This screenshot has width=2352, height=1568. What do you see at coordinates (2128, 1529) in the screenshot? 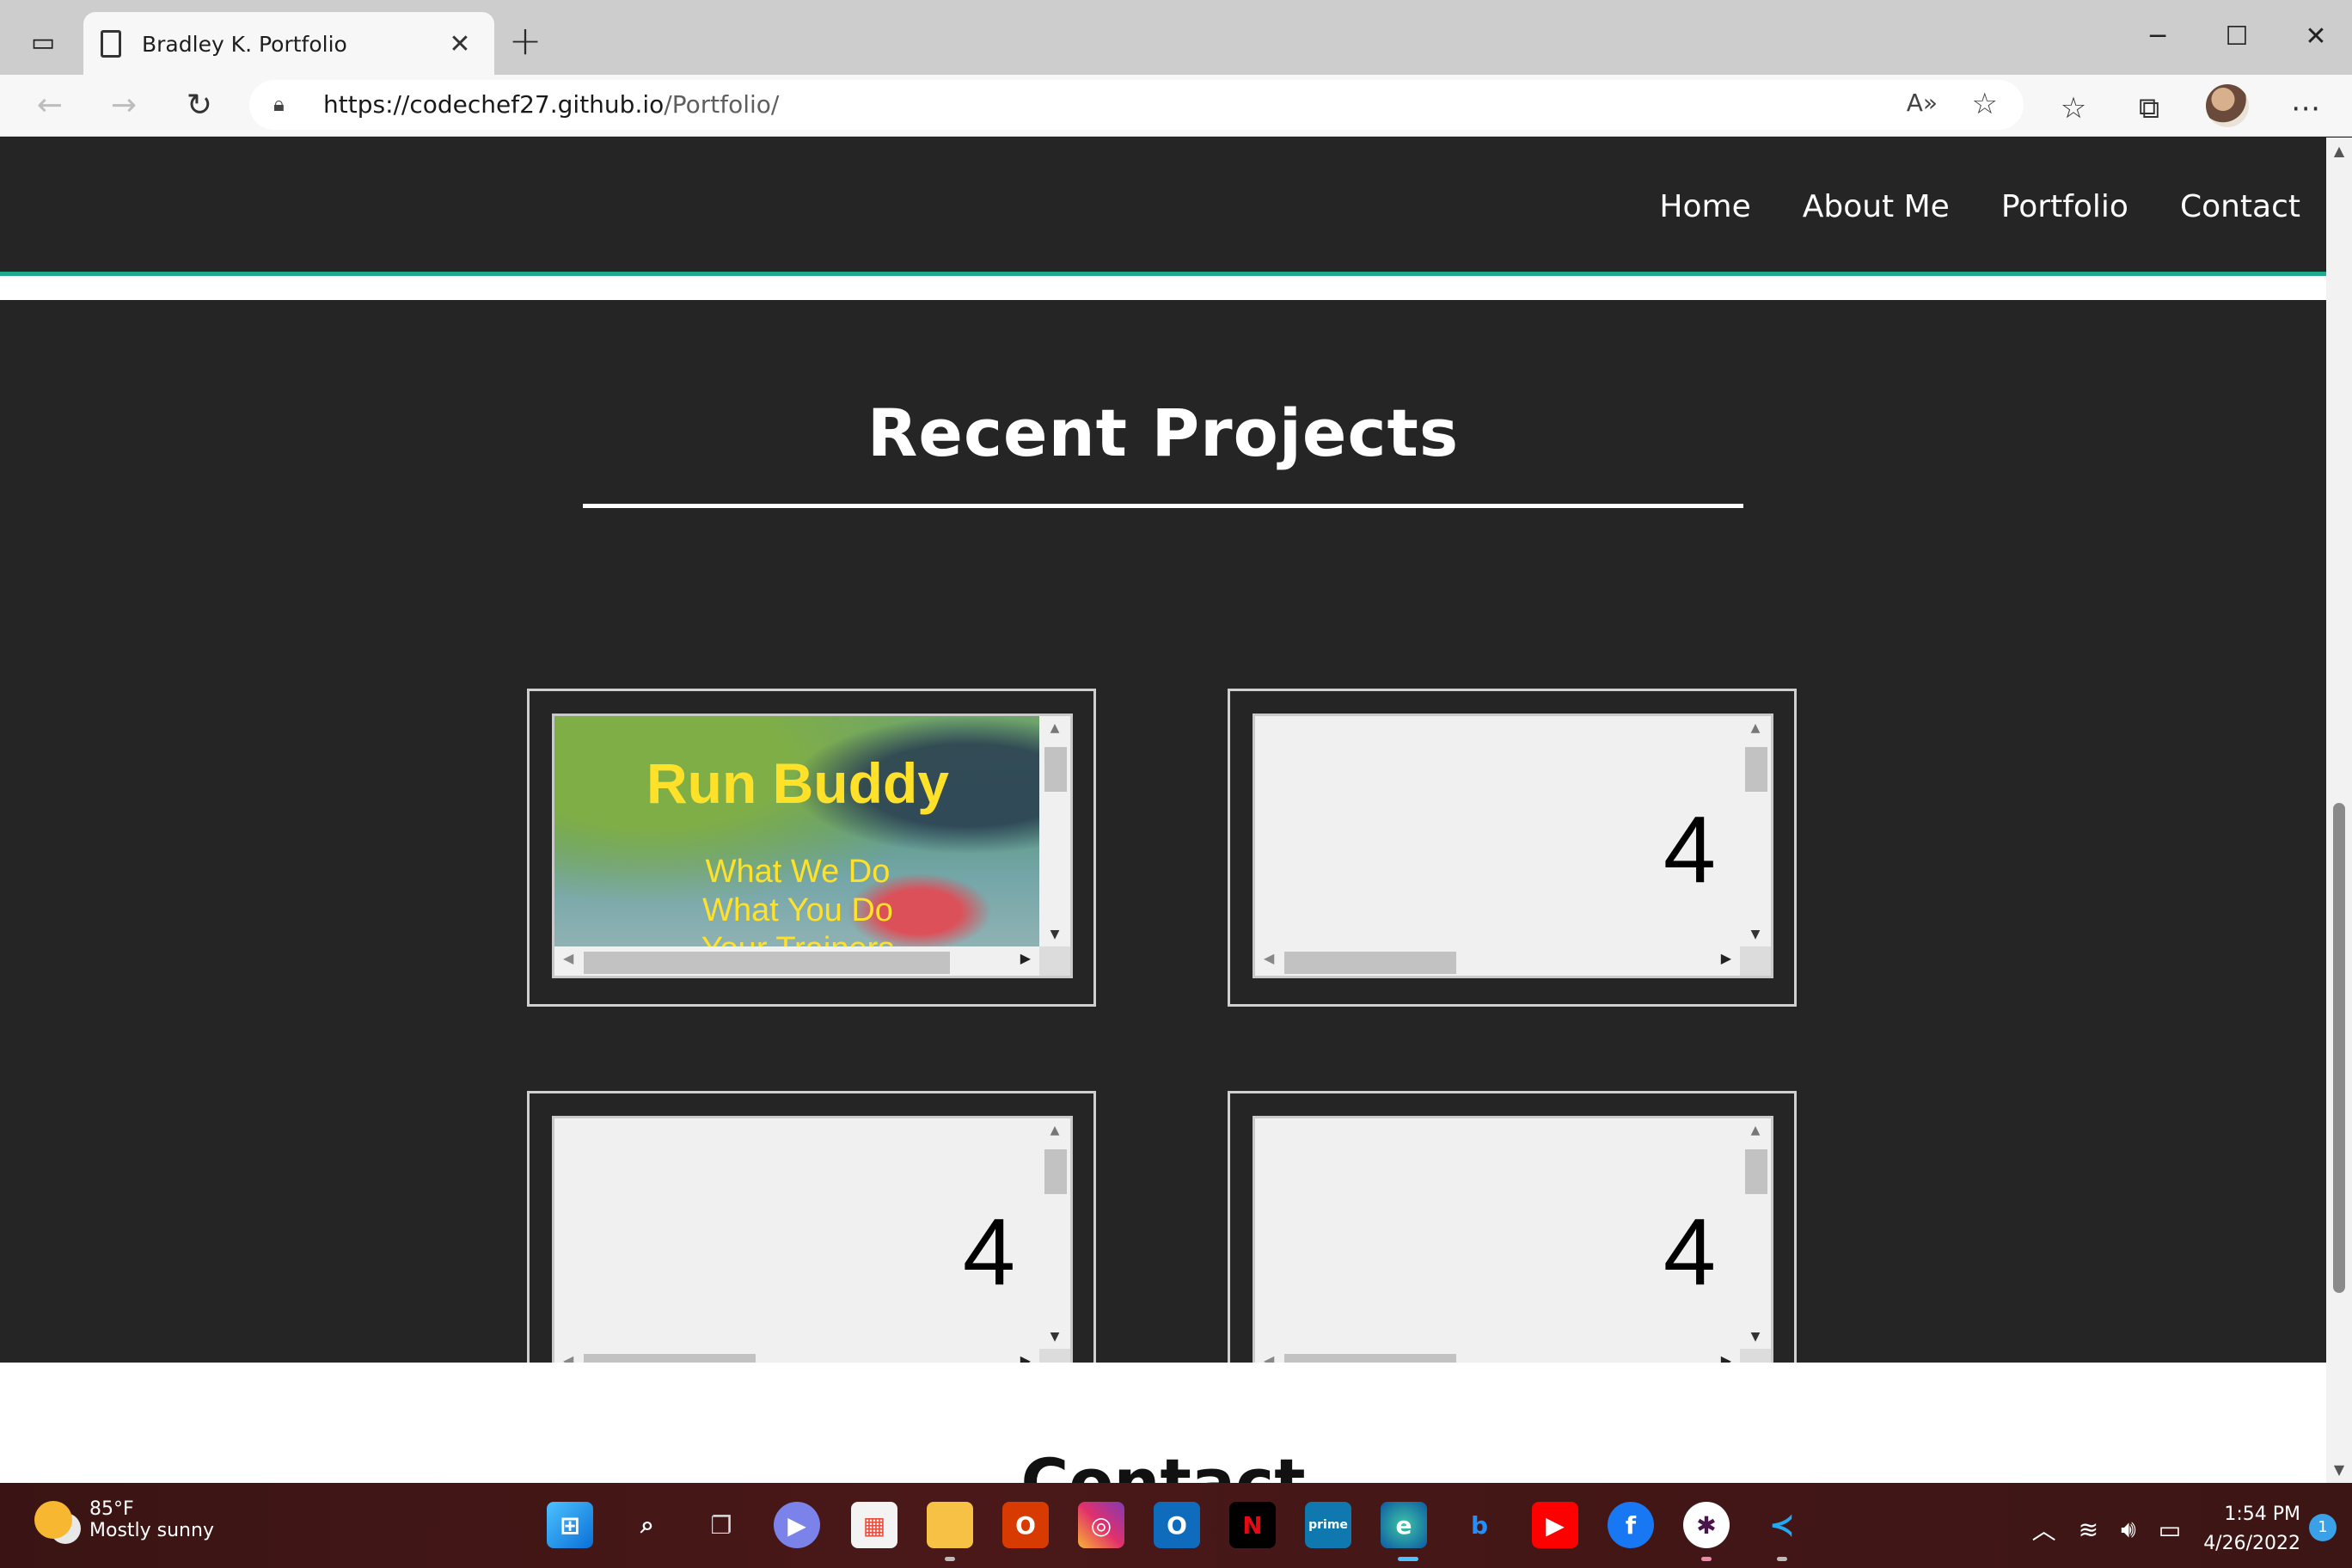
I see `volume-icon: 🔊︎` at bounding box center [2128, 1529].